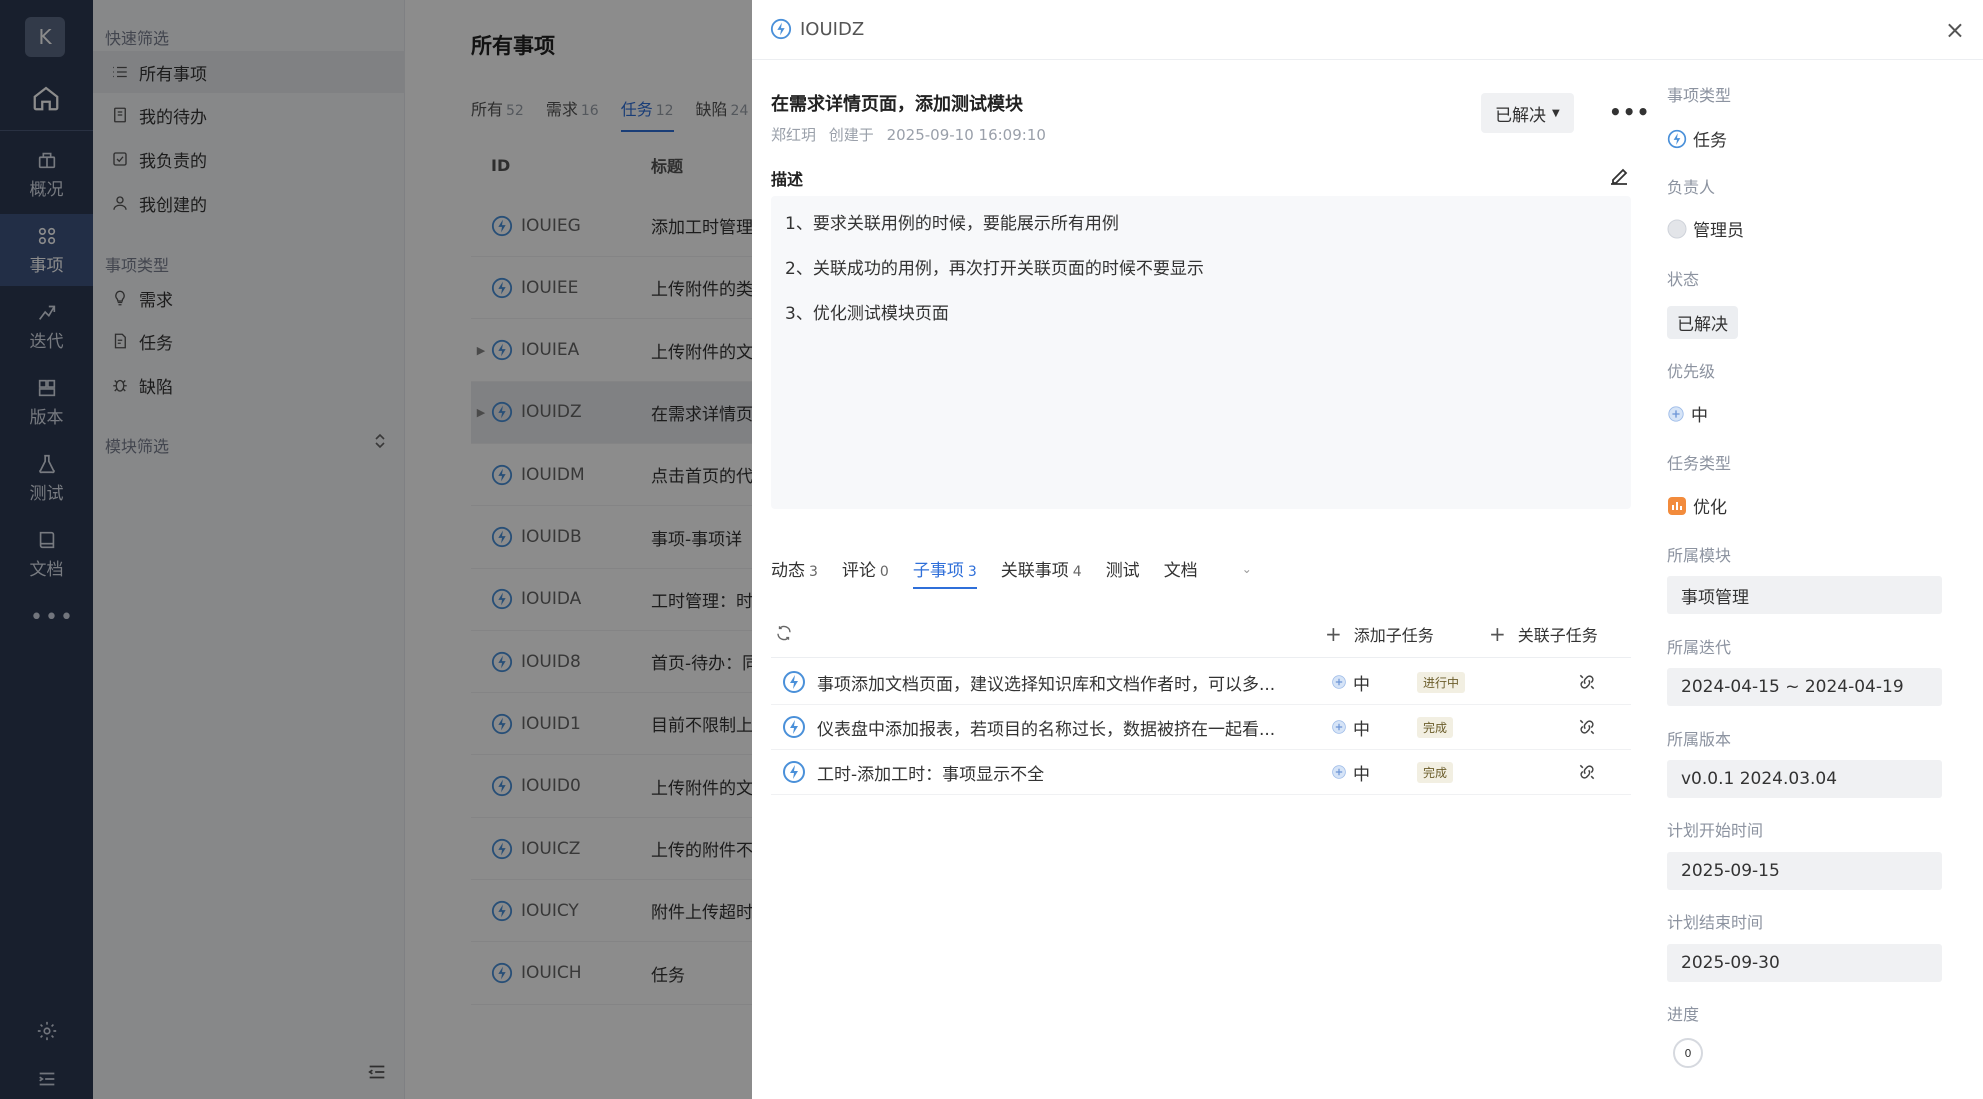  I want to click on issue-title: 在需求详情页面，添加测试模块, so click(897, 103).